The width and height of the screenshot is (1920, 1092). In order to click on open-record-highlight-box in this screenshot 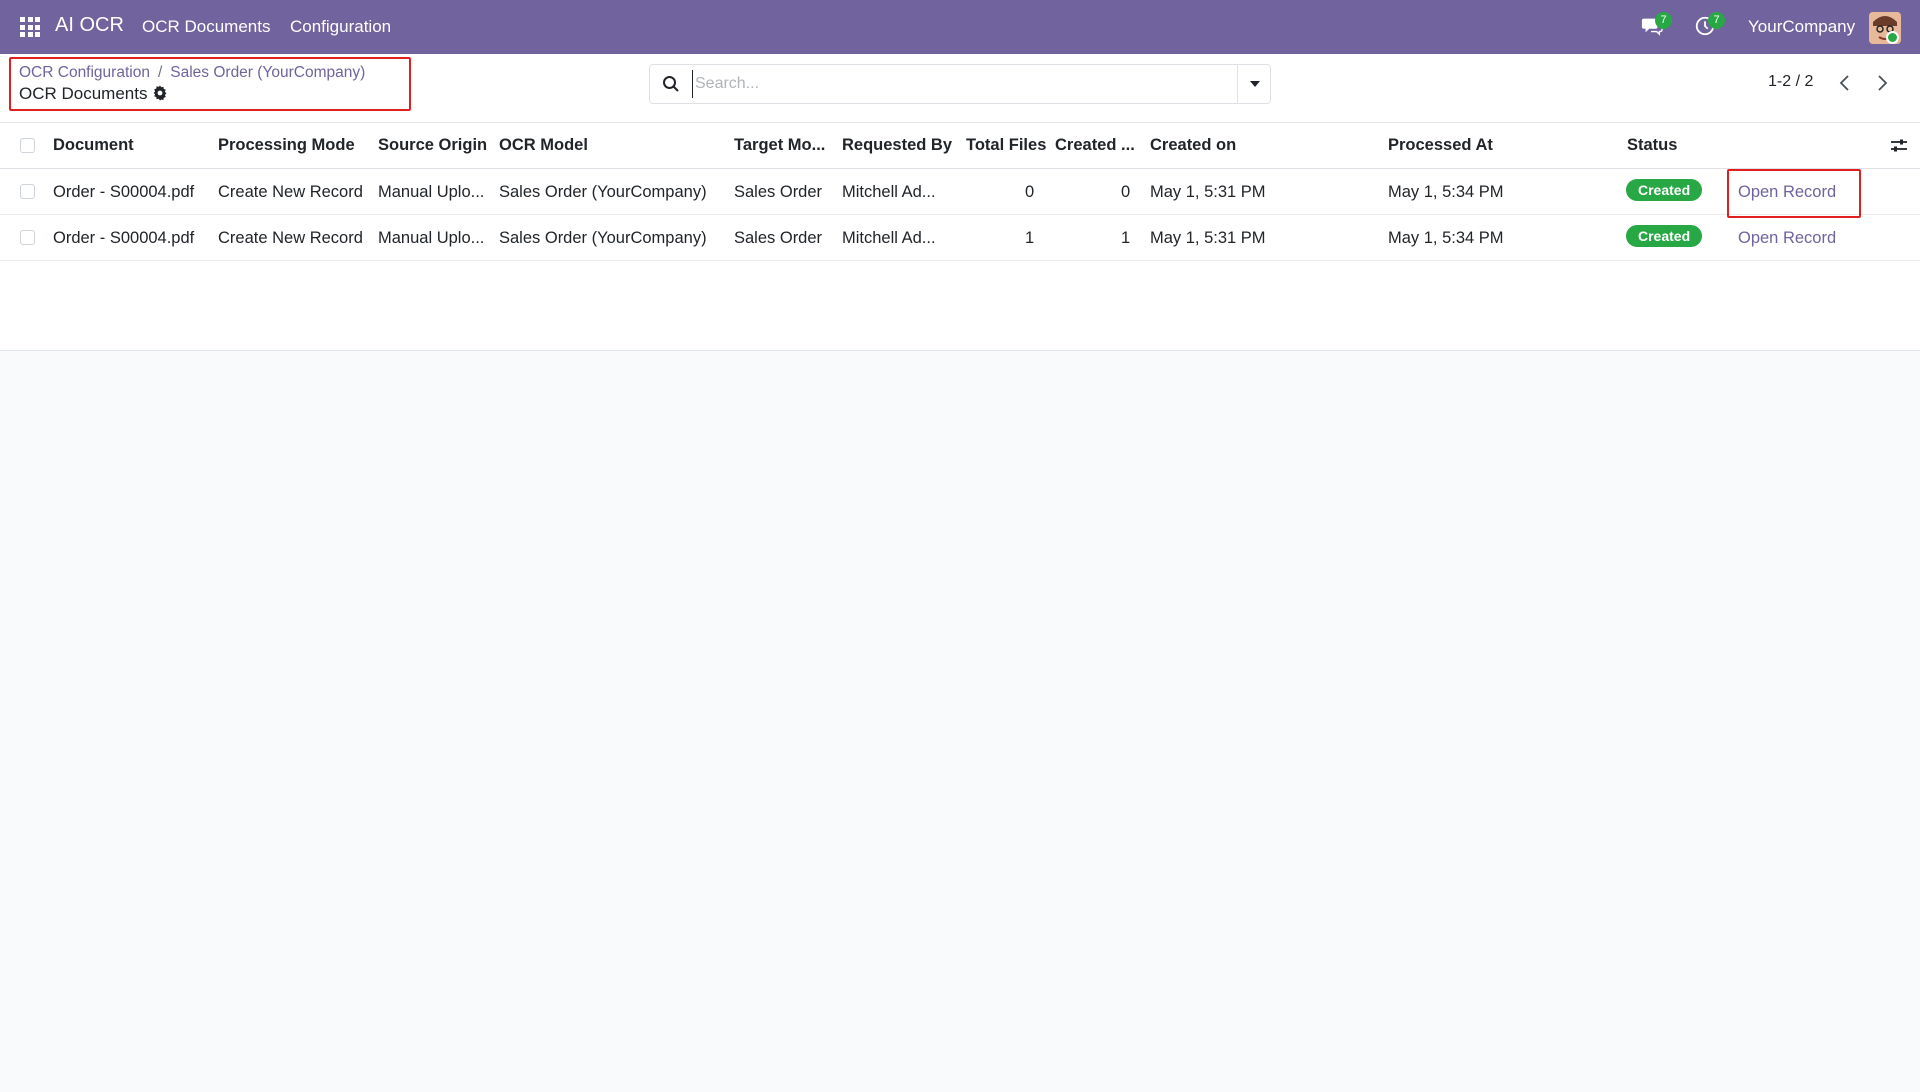, I will do `click(1794, 193)`.